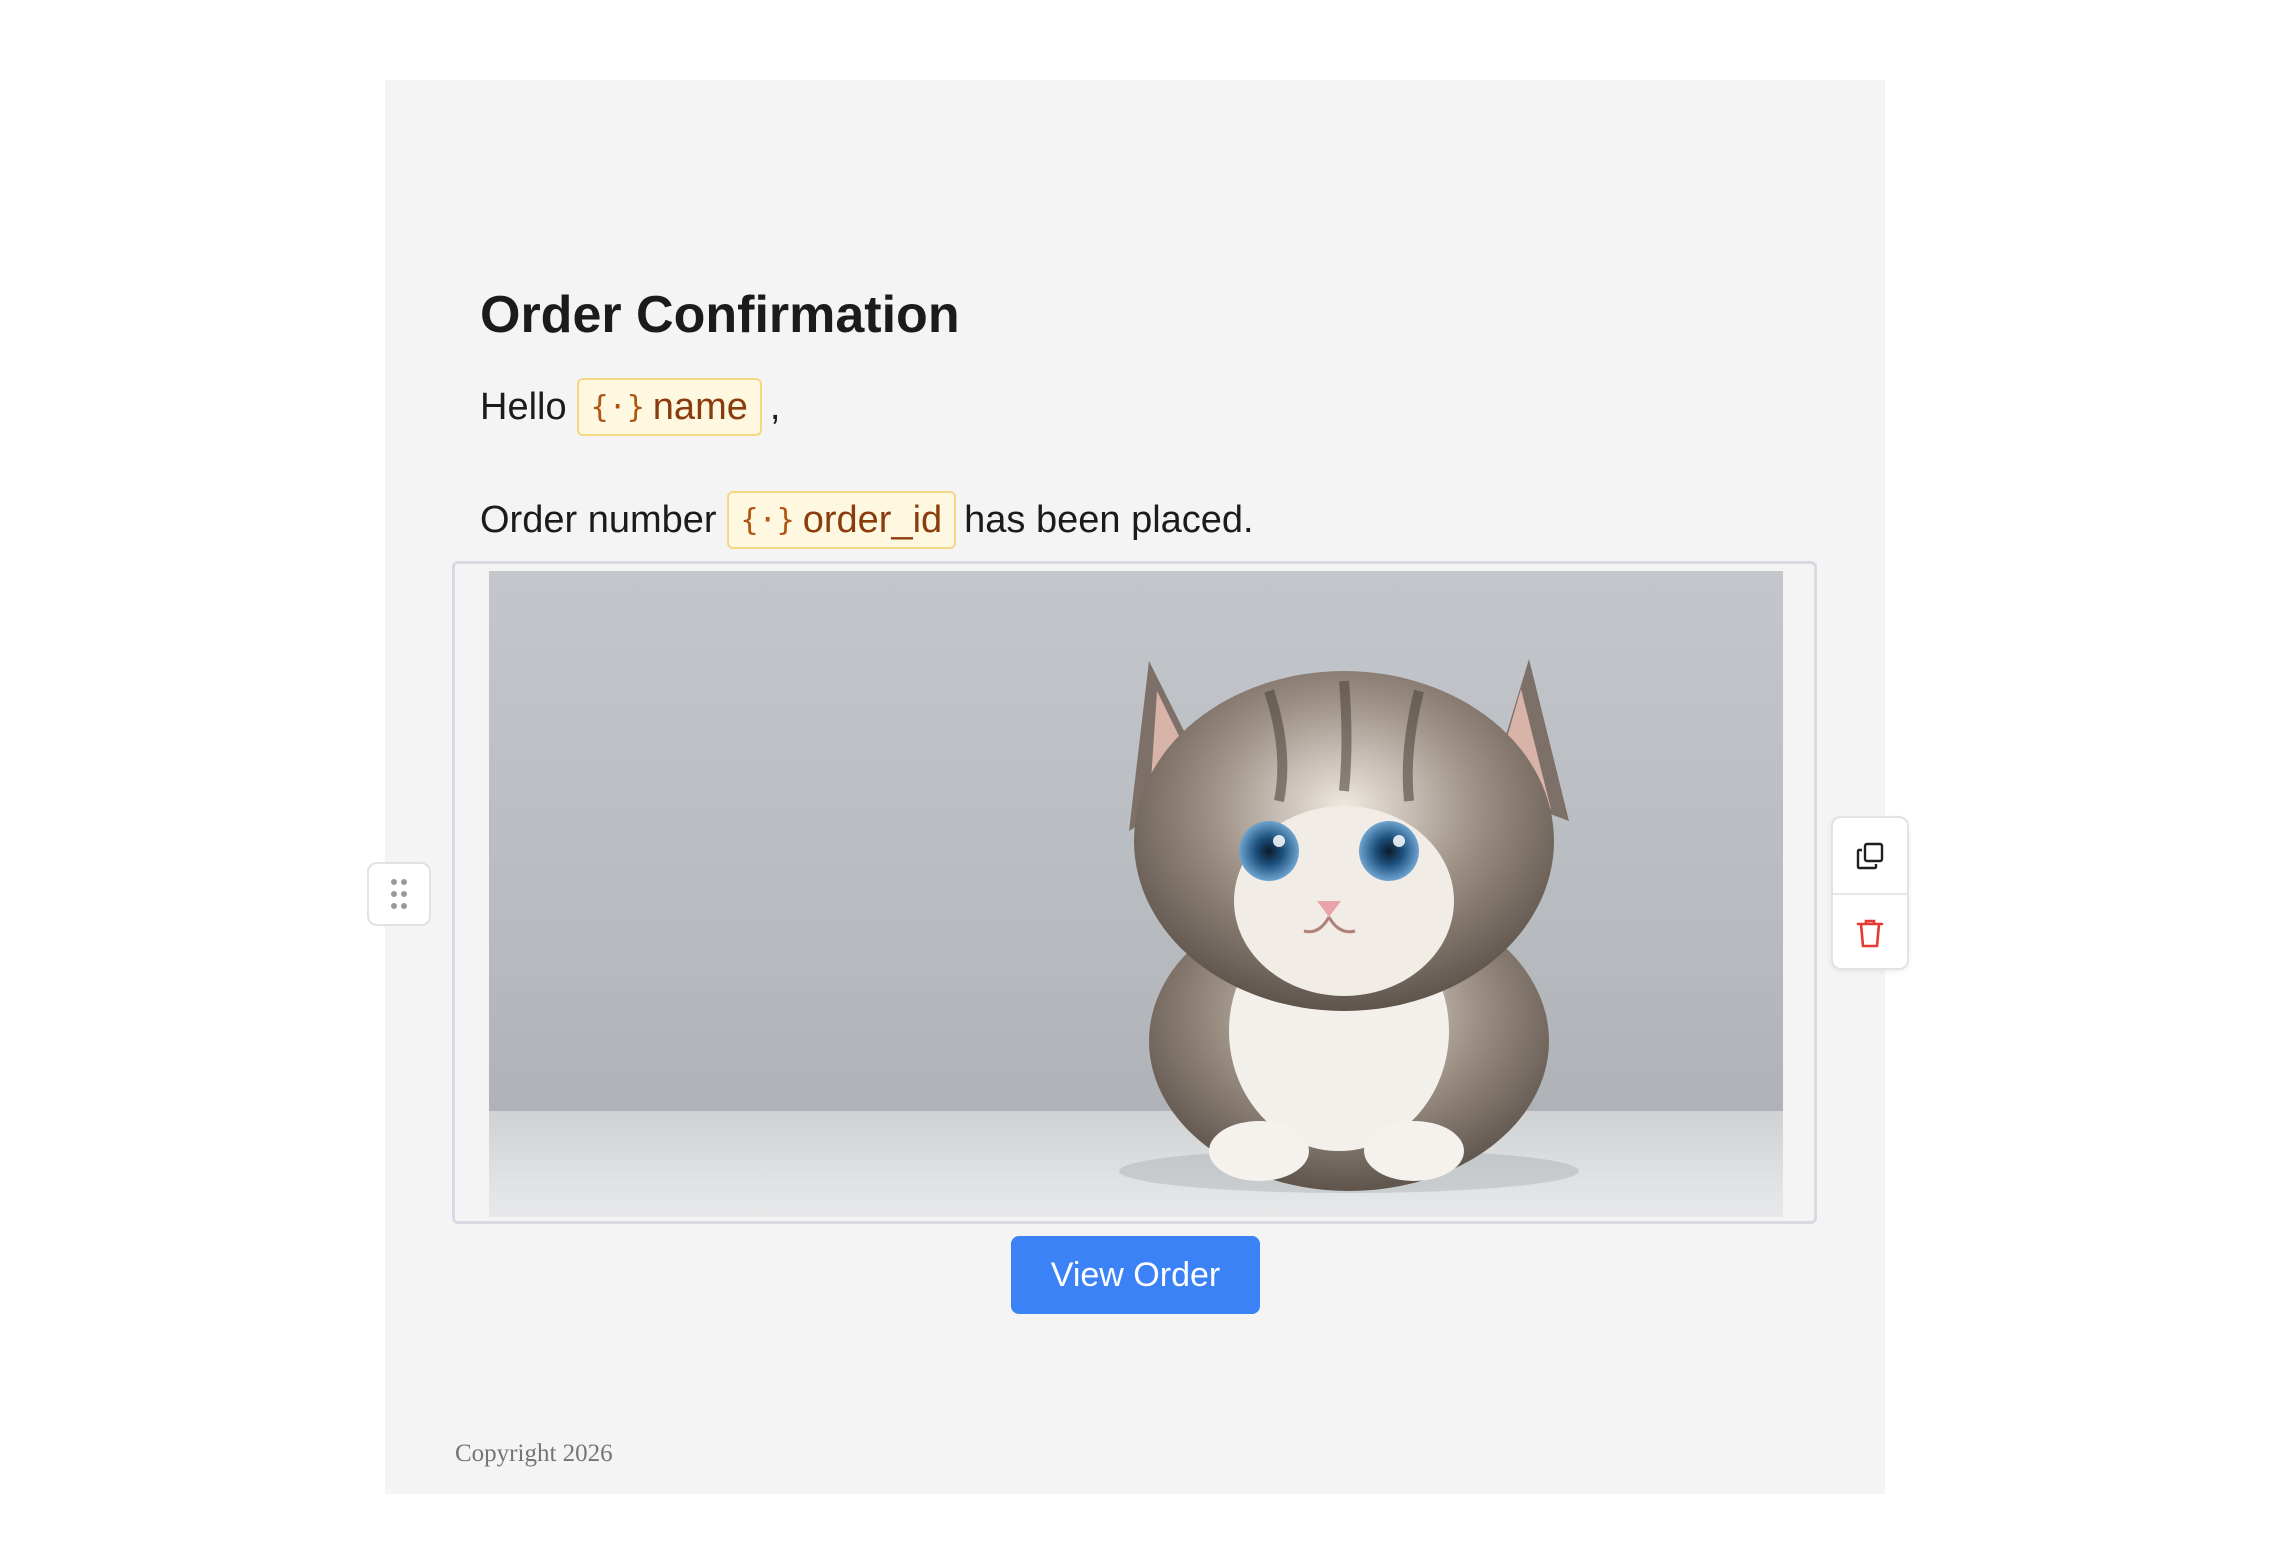 The image size is (2272, 1566). I want to click on email-title: Order Confirmation, so click(720, 315).